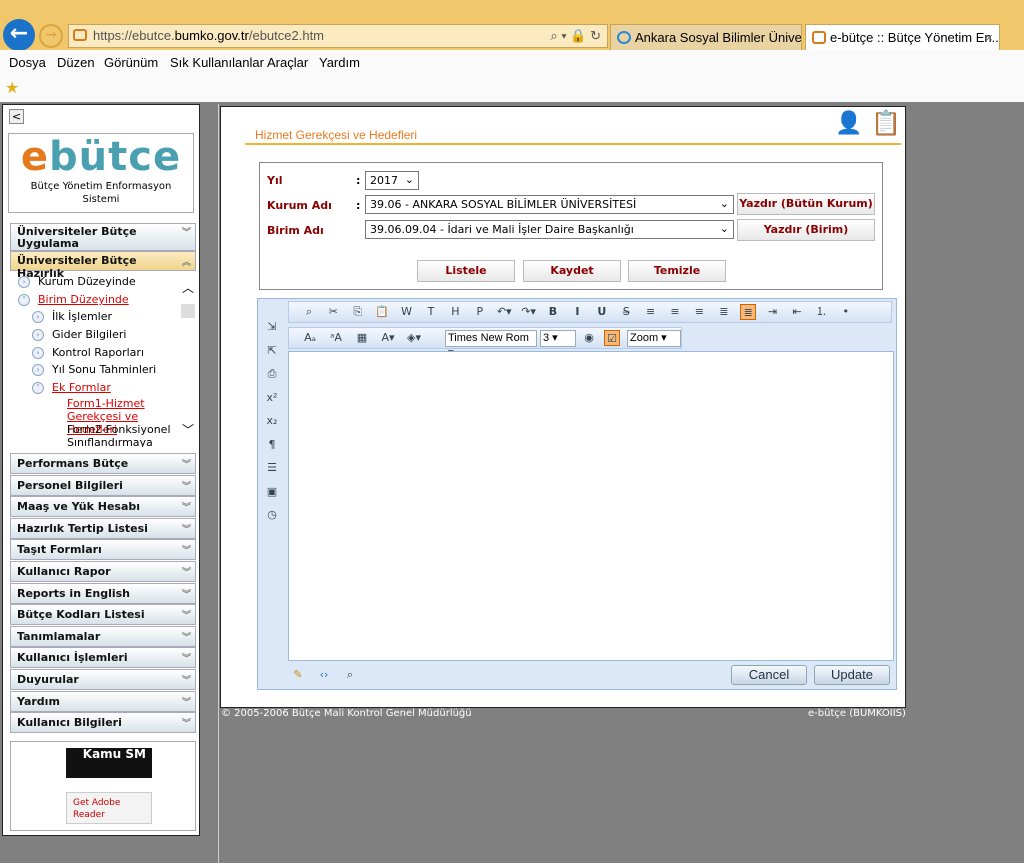 The width and height of the screenshot is (1024, 863). Describe the element at coordinates (466, 271) in the screenshot. I see `list-button: Listele` at that location.